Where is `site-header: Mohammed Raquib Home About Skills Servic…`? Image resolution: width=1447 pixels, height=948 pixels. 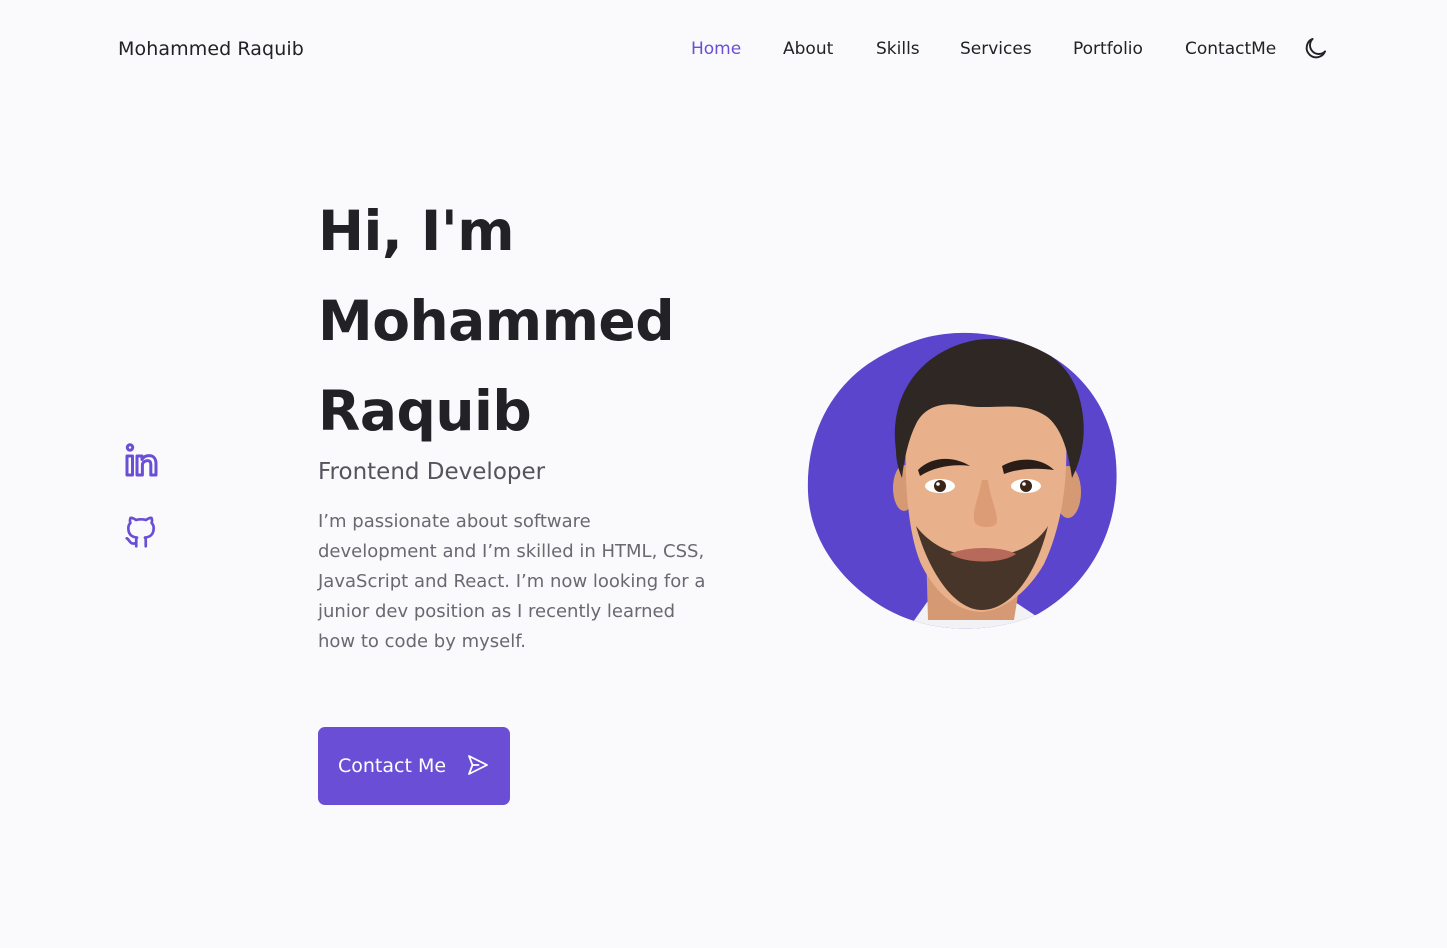
site-header: Mohammed Raquib Home About Skills Servic… is located at coordinates (723, 49).